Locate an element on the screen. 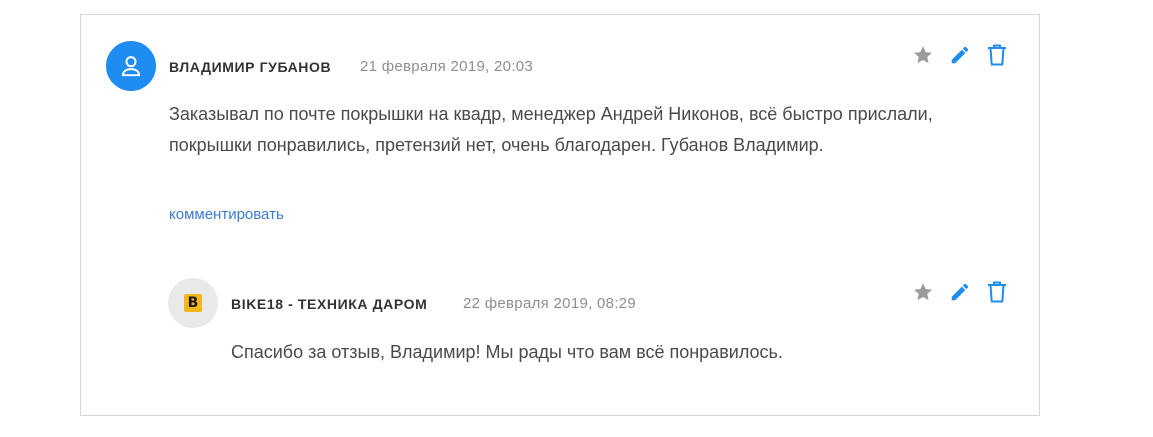 The image size is (1153, 437). comment-reply-link: комментировать is located at coordinates (226, 214).